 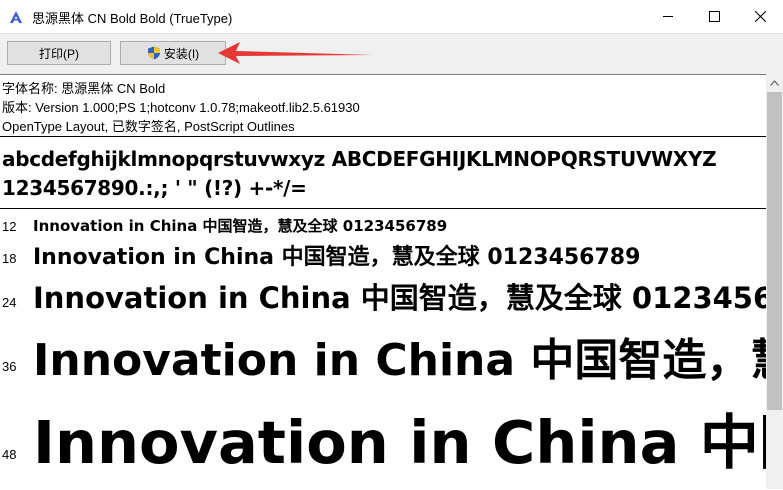 I want to click on scroll-up-button, so click(x=774, y=82).